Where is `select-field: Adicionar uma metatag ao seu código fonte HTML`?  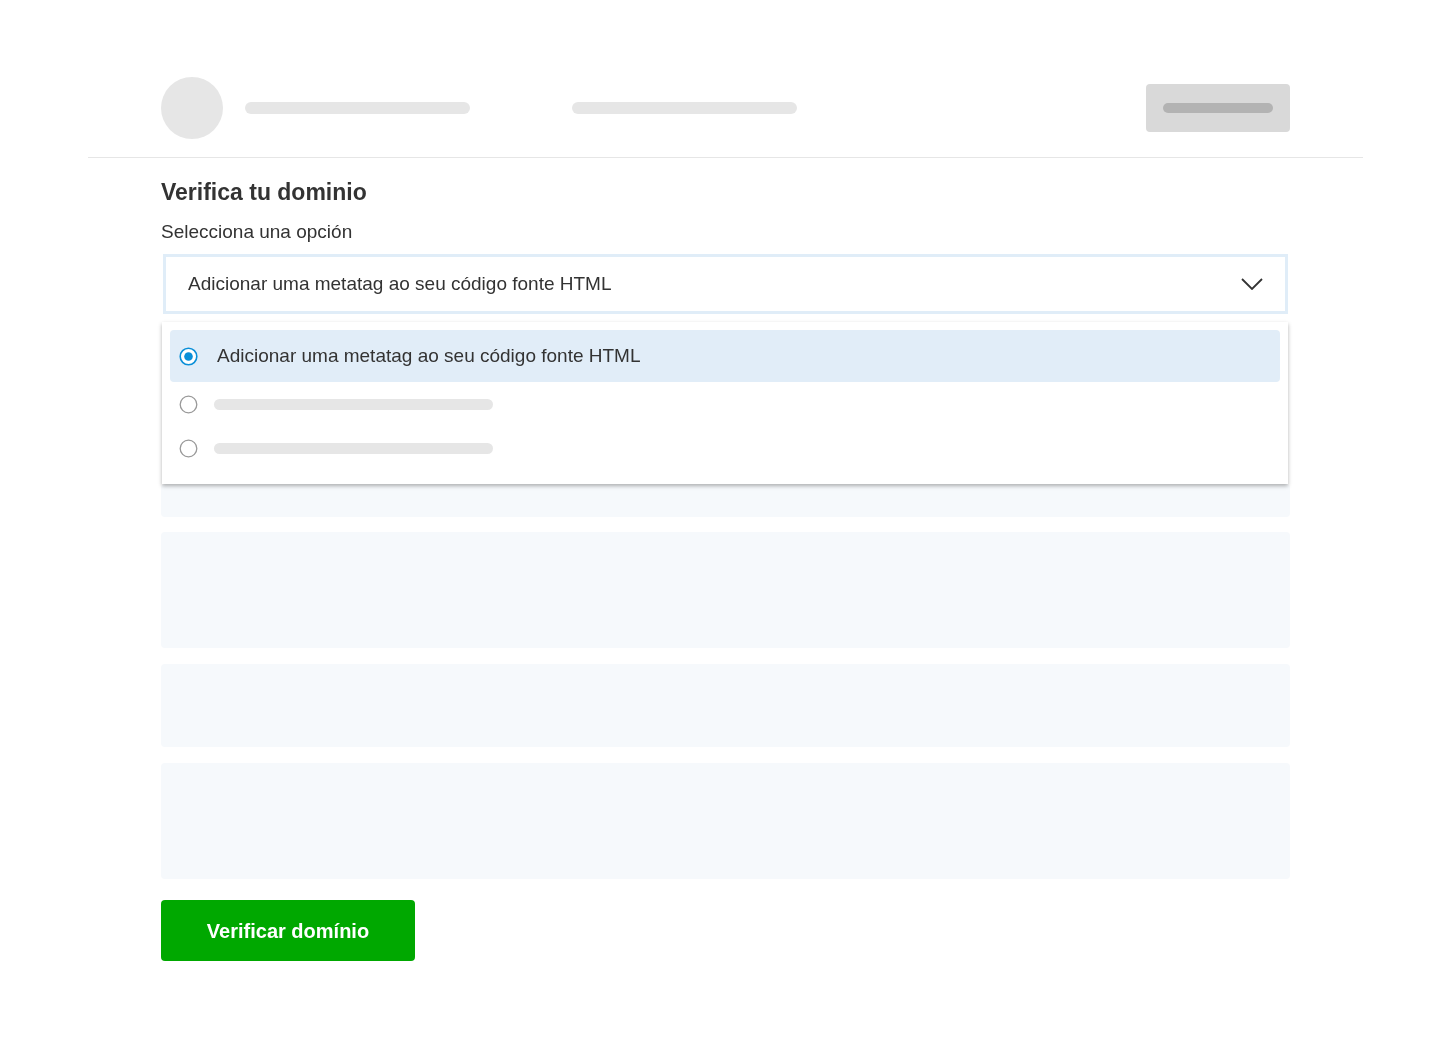 select-field: Adicionar uma metatag ao seu código fonte HTML is located at coordinates (725, 284).